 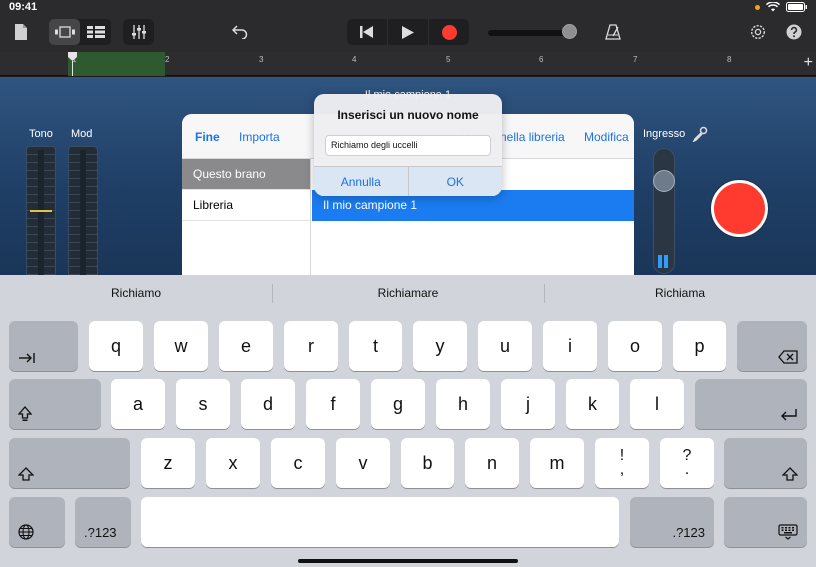 What do you see at coordinates (233, 463) in the screenshot?
I see `key-x: x` at bounding box center [233, 463].